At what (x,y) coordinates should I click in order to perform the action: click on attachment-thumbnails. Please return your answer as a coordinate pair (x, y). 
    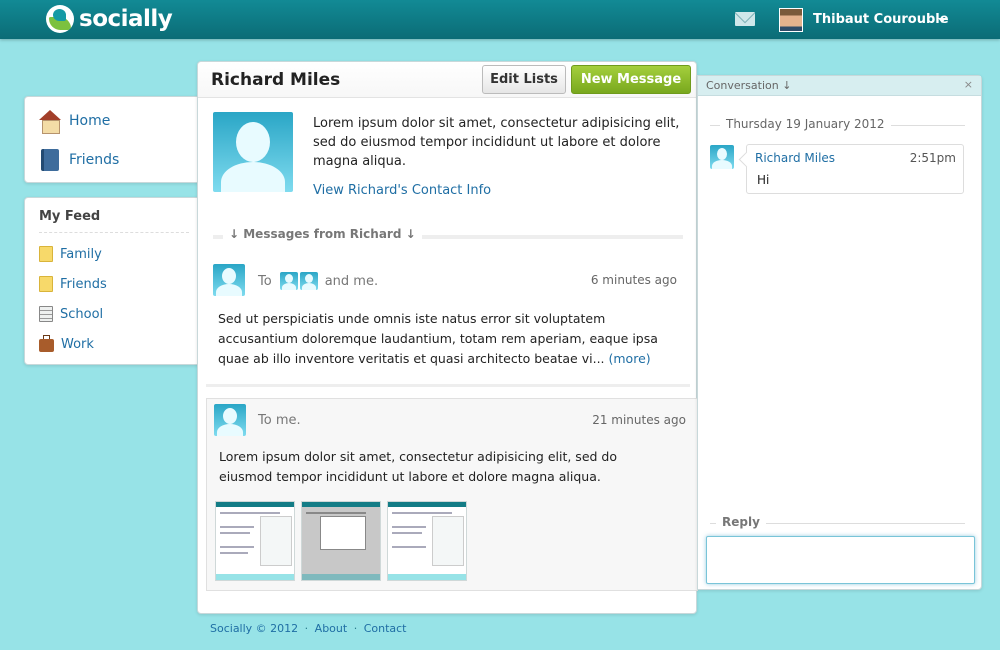
    Looking at the image, I should click on (341, 541).